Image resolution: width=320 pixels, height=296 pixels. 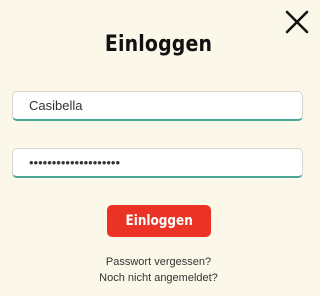 I want to click on dialog-title: Einloggen, so click(x=158, y=44).